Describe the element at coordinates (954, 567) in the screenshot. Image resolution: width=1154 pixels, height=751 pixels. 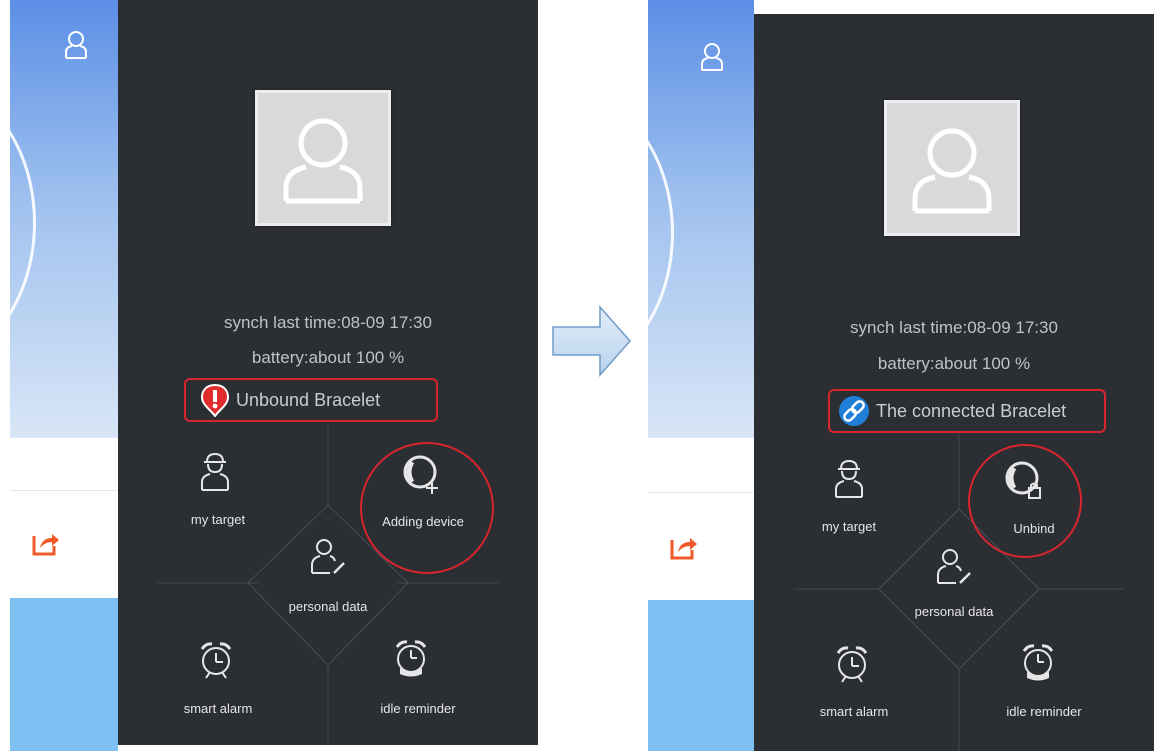
I see `personal-data-icon-right` at that location.